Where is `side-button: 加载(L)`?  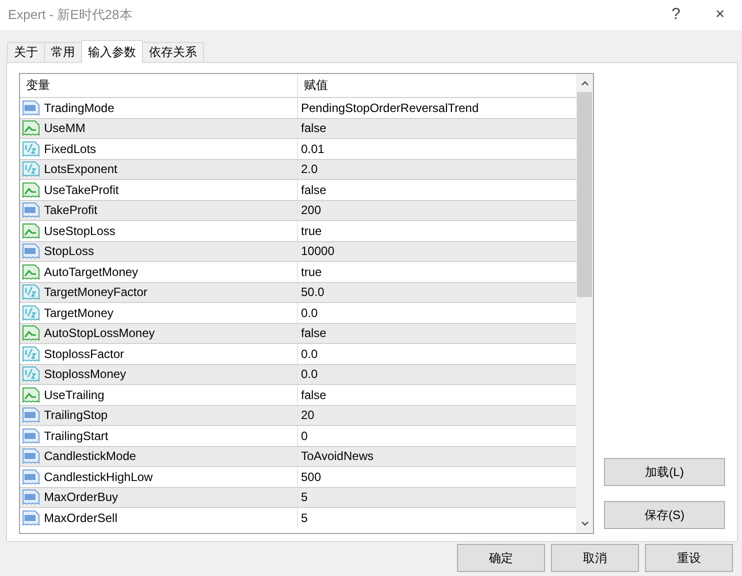 side-button: 加载(L) is located at coordinates (664, 472).